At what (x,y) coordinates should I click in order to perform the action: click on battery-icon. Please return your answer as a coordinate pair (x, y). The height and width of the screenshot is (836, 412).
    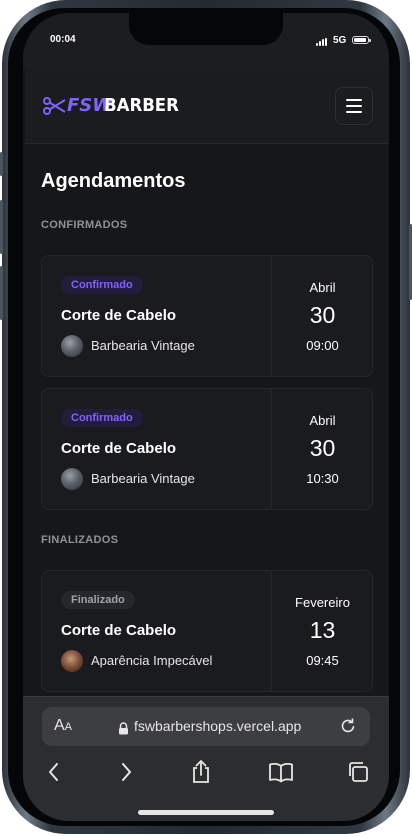
    Looking at the image, I should click on (361, 40).